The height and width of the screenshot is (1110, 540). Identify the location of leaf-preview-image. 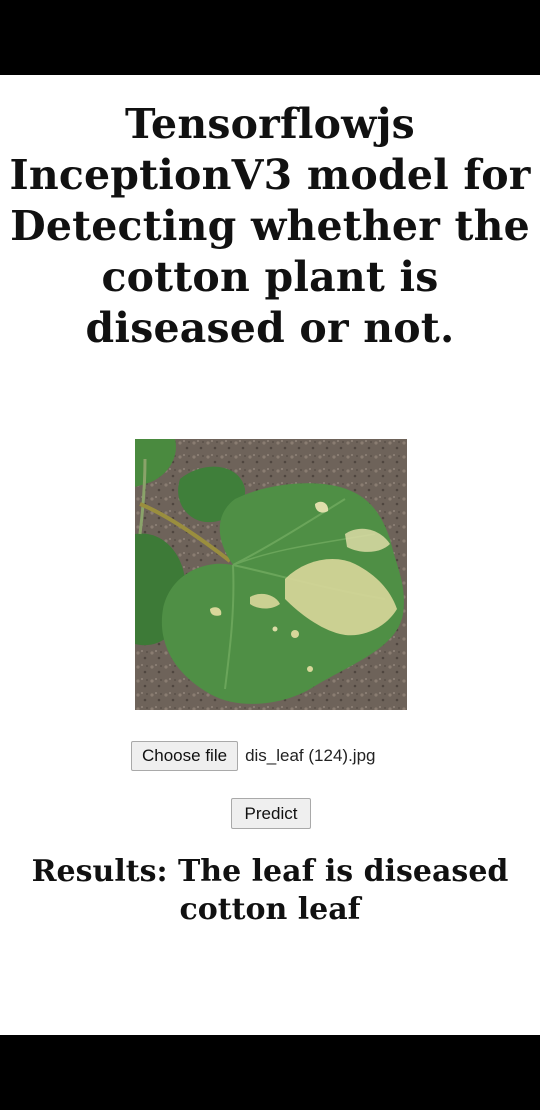
(271, 574).